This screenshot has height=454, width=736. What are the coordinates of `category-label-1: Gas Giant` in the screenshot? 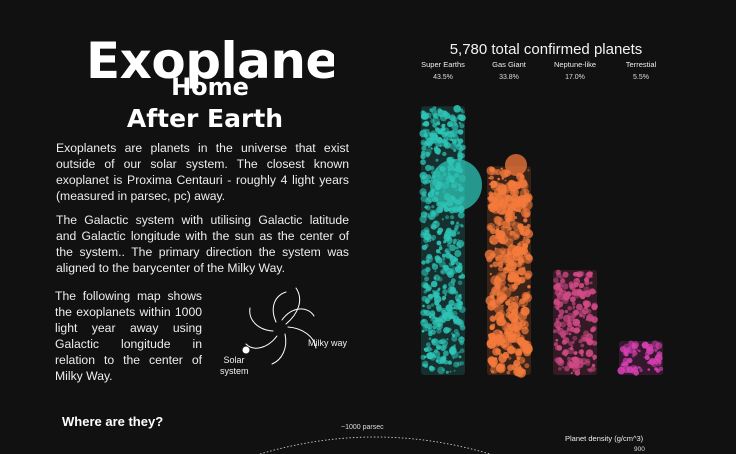 It's located at (509, 64).